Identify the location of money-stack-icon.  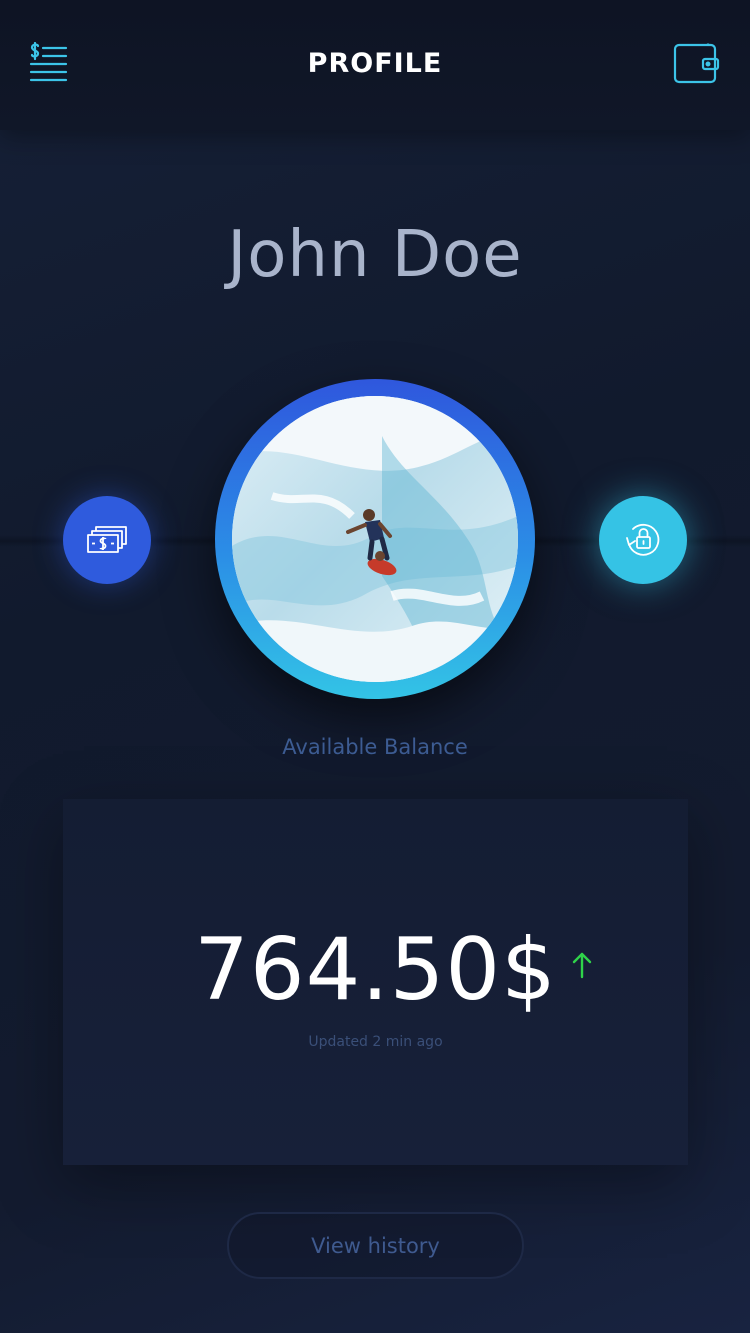
(107, 539).